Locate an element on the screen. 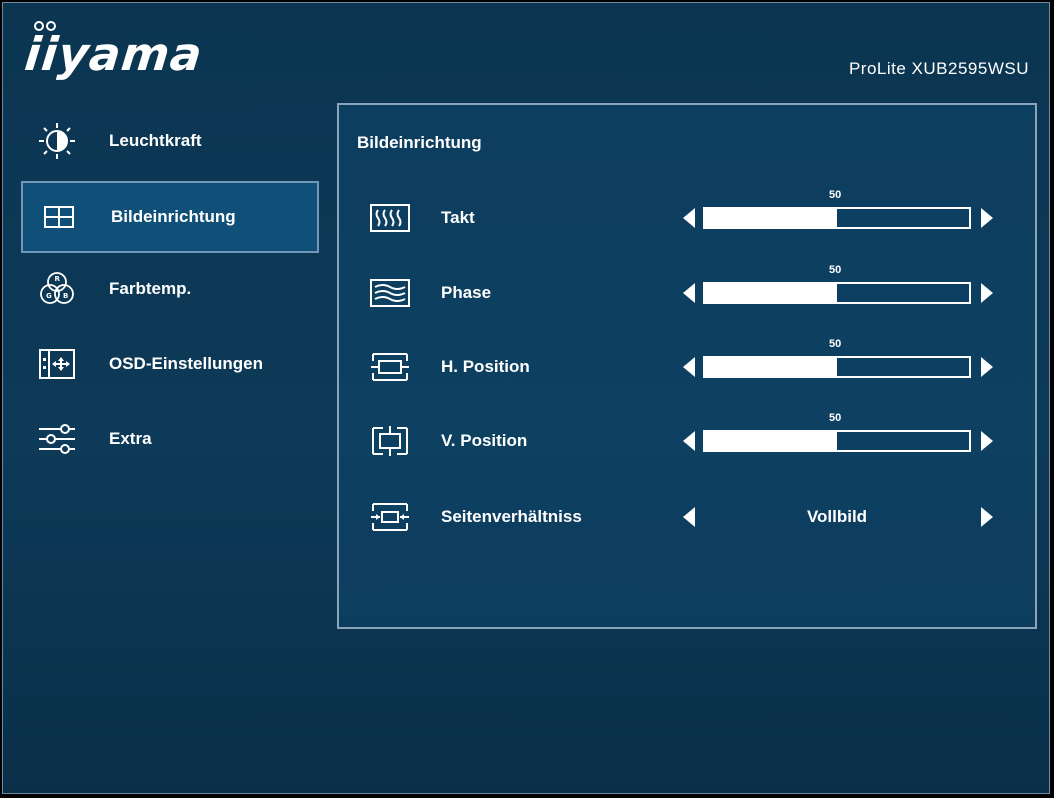 The width and height of the screenshot is (1054, 798). extra-settings-icon is located at coordinates (57, 439).